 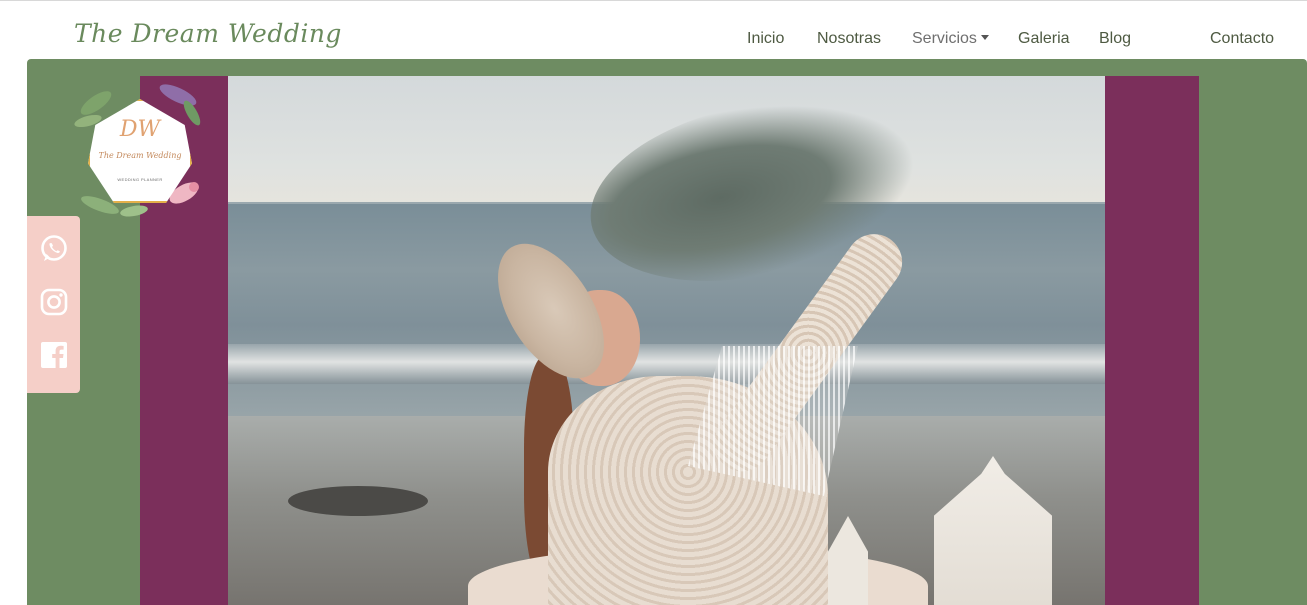 What do you see at coordinates (849, 39) in the screenshot?
I see `nav-item-nosotras: Nosotras` at bounding box center [849, 39].